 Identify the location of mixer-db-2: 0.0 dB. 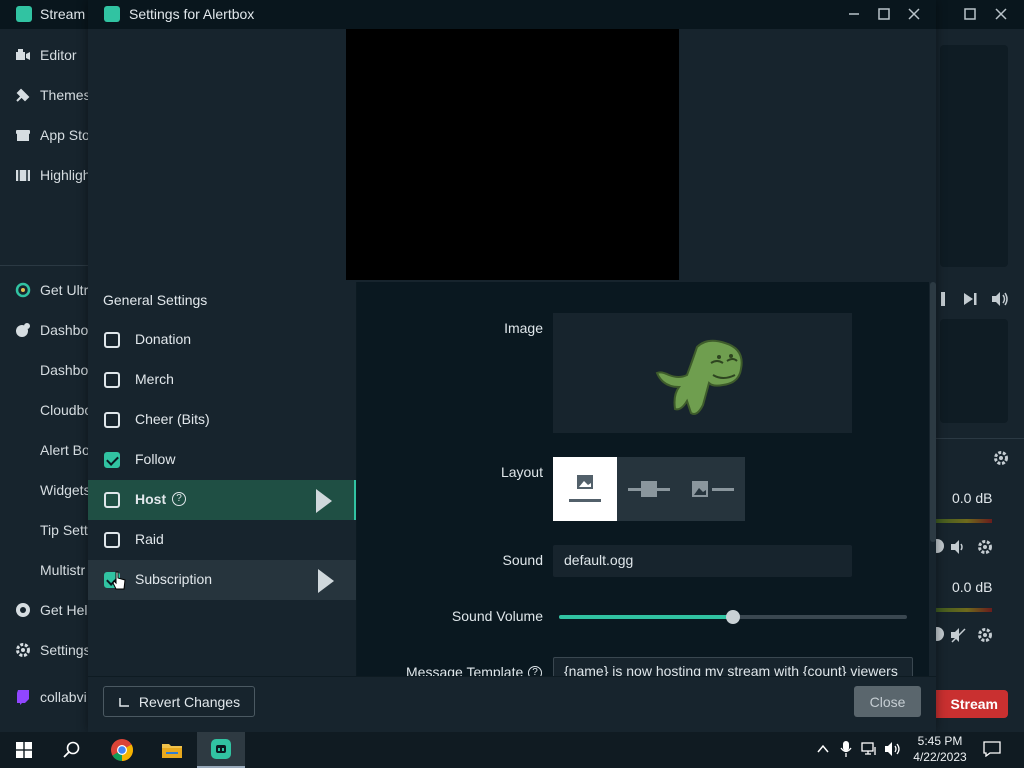
(972, 587).